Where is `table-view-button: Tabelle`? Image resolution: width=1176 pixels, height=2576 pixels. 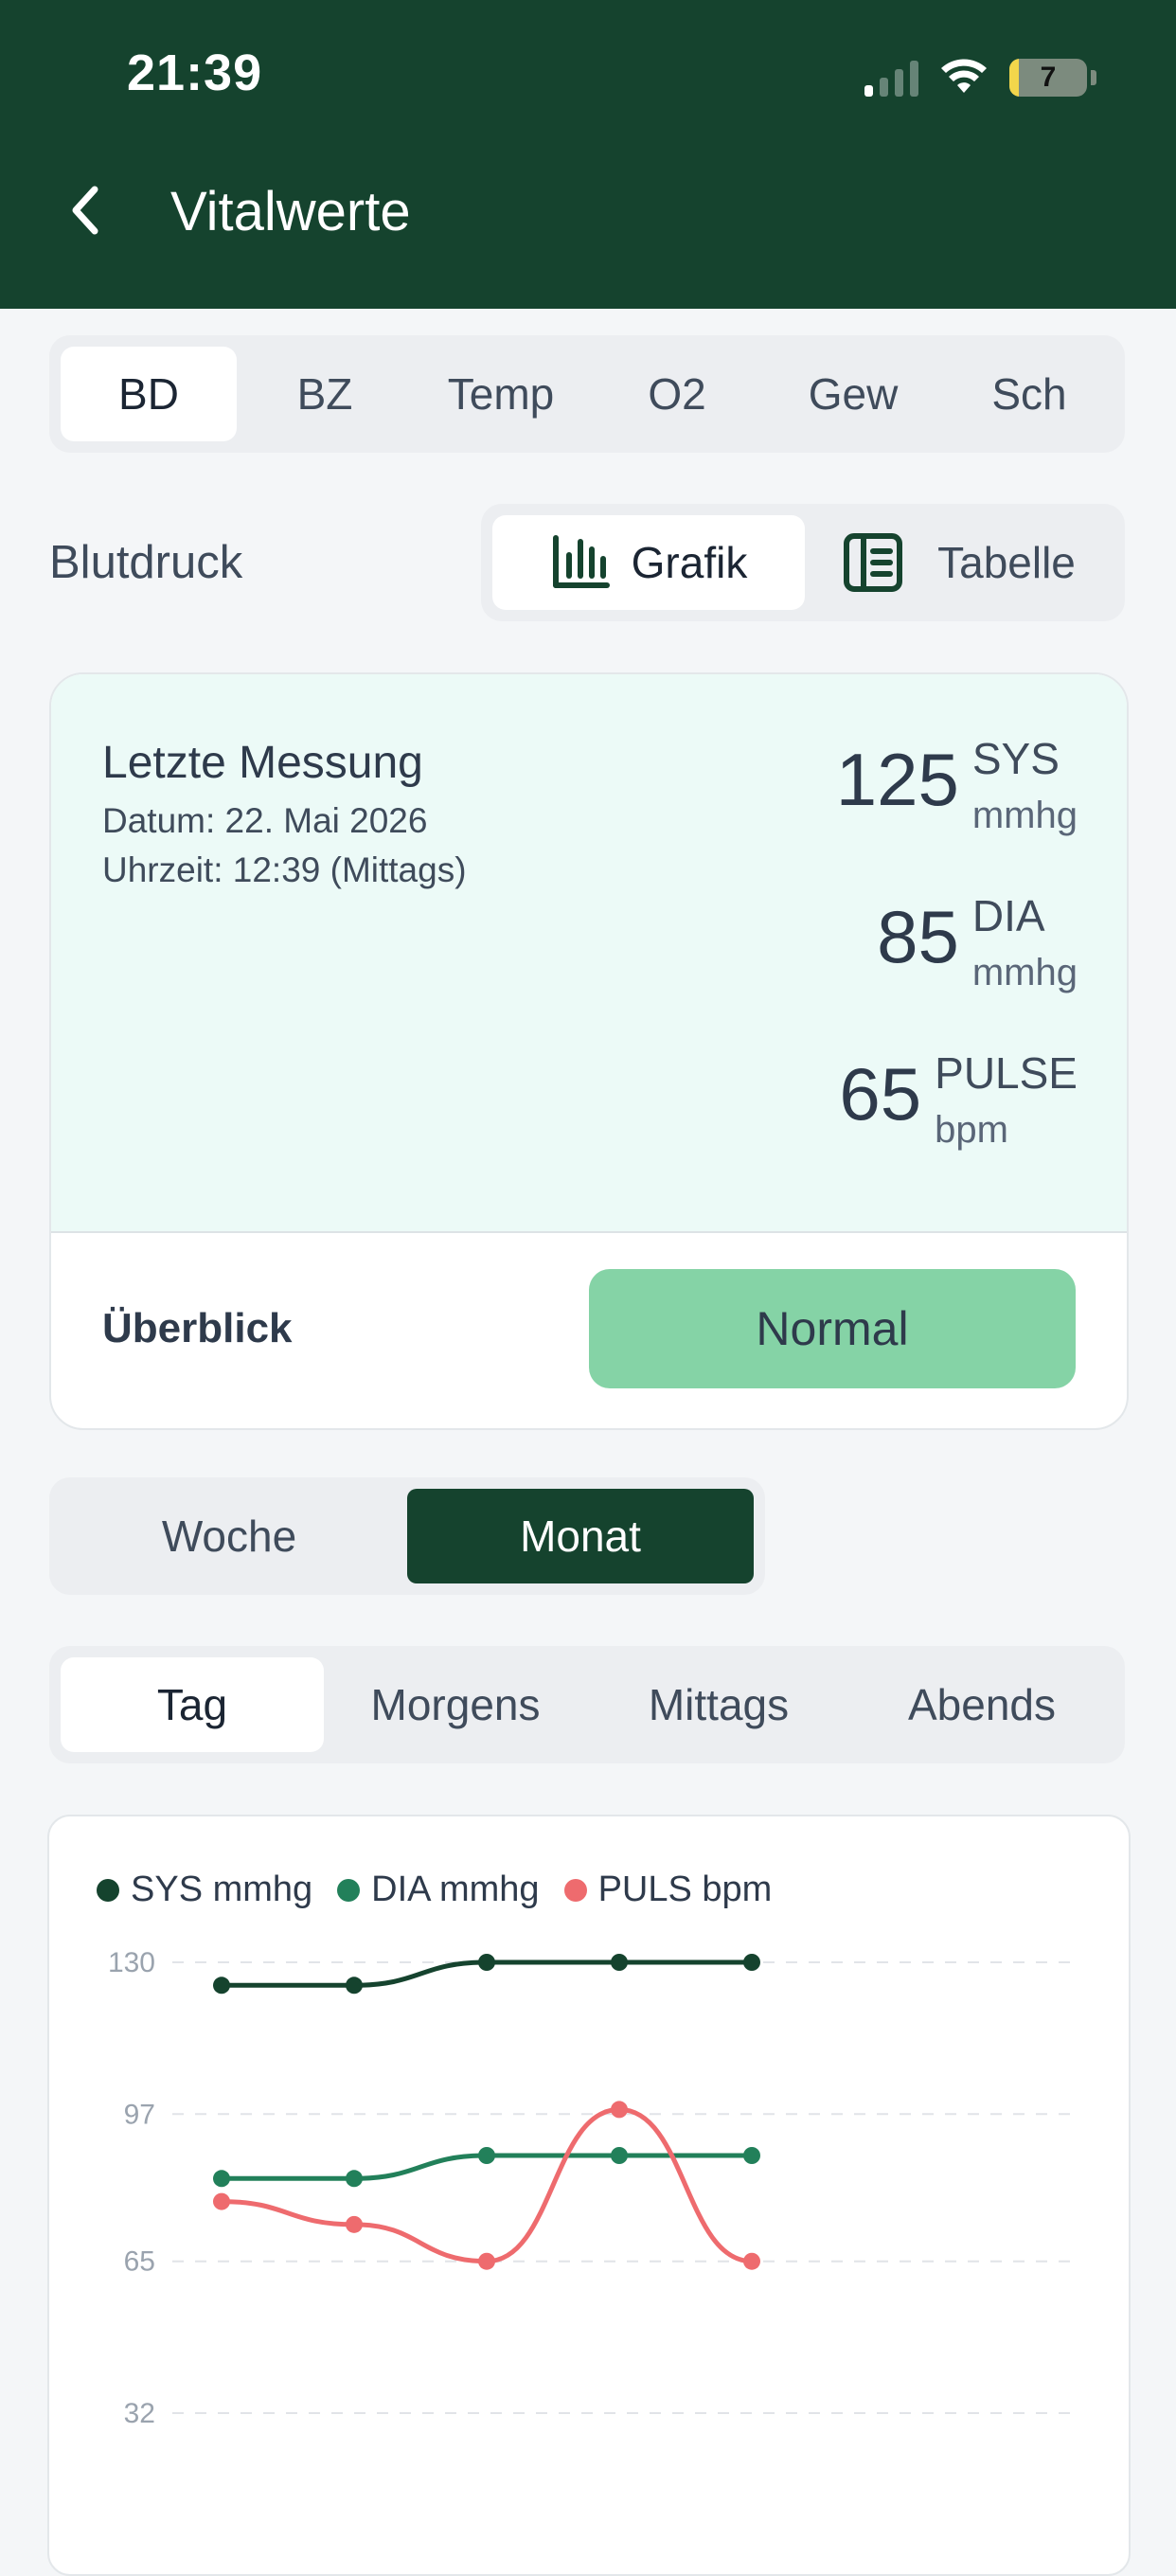 table-view-button: Tabelle is located at coordinates (959, 562).